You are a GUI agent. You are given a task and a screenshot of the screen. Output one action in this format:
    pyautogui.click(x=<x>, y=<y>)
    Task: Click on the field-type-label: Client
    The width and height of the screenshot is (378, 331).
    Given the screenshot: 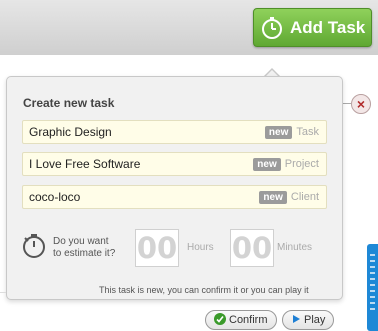 What is the action you would take?
    pyautogui.click(x=304, y=197)
    